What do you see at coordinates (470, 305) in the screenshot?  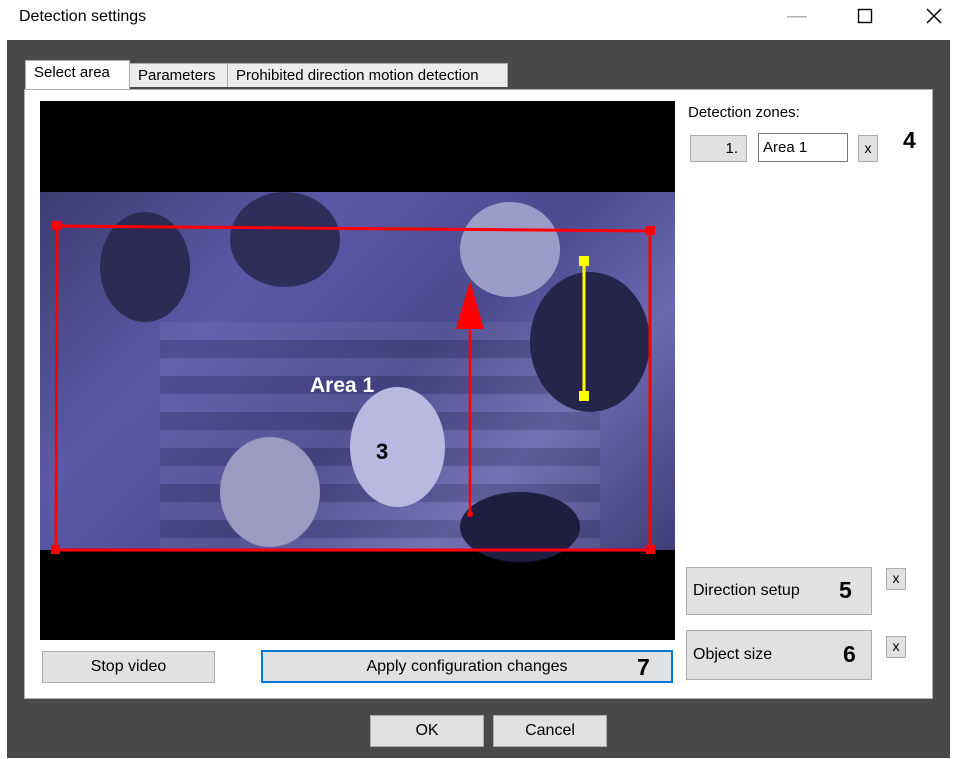 I see `direction-arrow-head` at bounding box center [470, 305].